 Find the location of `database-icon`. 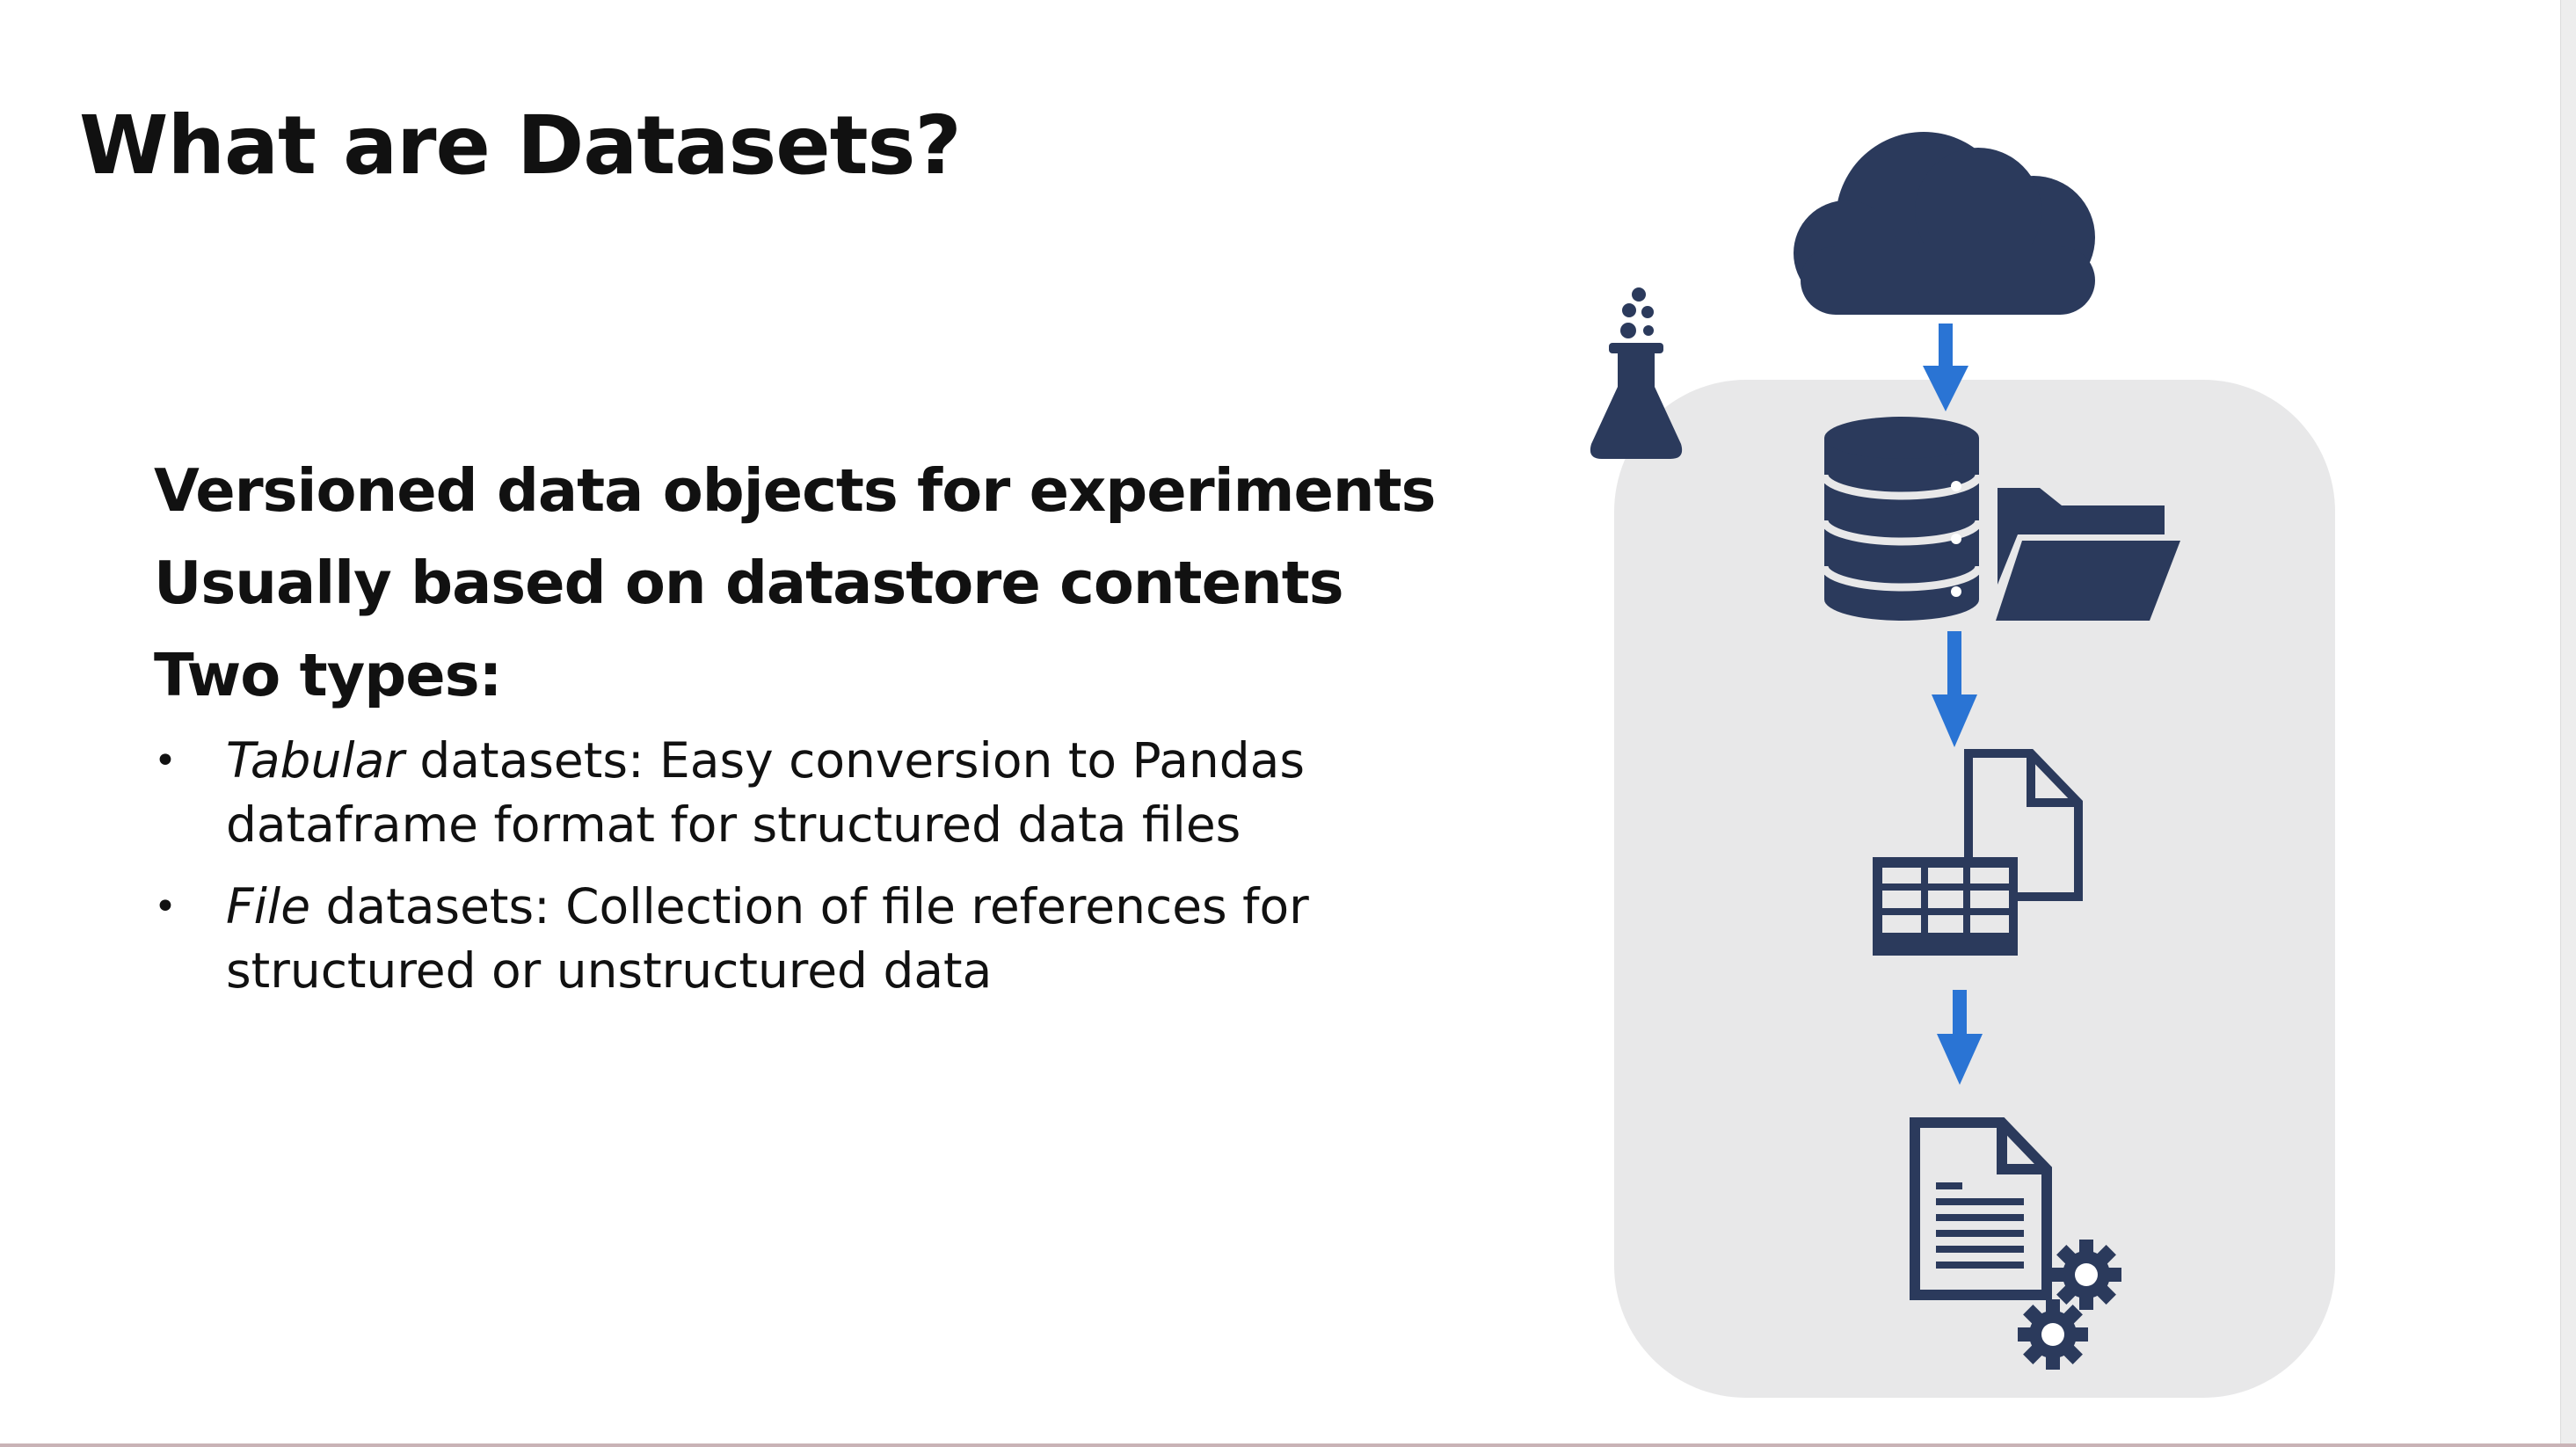

database-icon is located at coordinates (1901, 519).